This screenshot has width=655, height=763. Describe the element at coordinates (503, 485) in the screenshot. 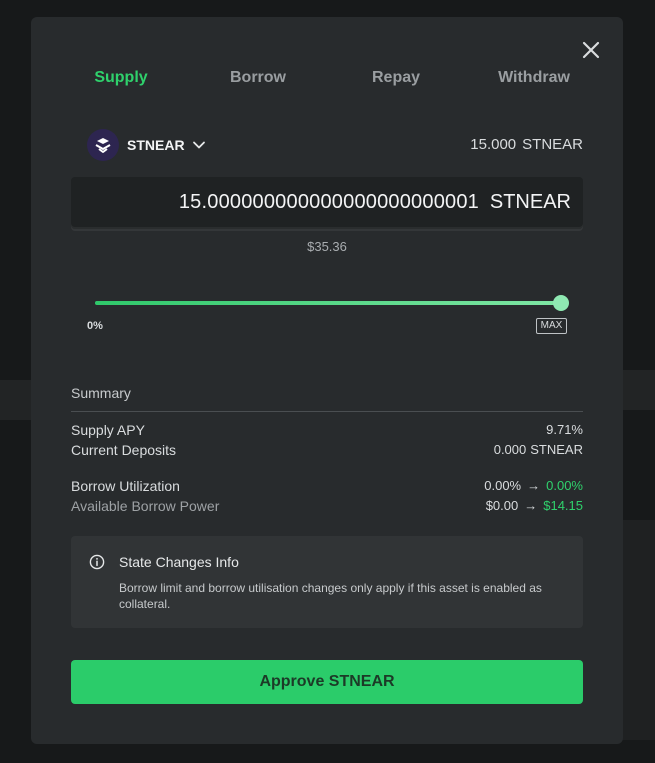

I see `utilization-from: 0.00%` at that location.